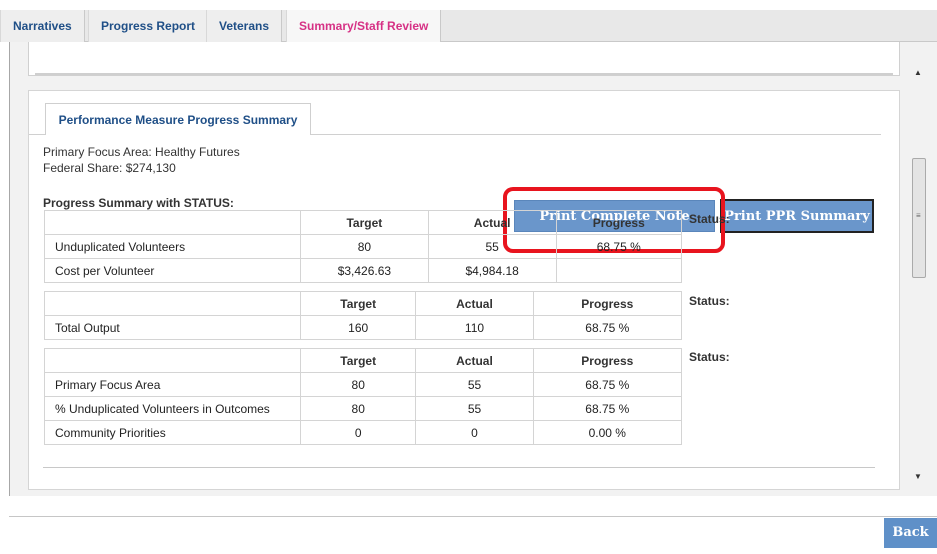  I want to click on row-target: 160, so click(358, 327).